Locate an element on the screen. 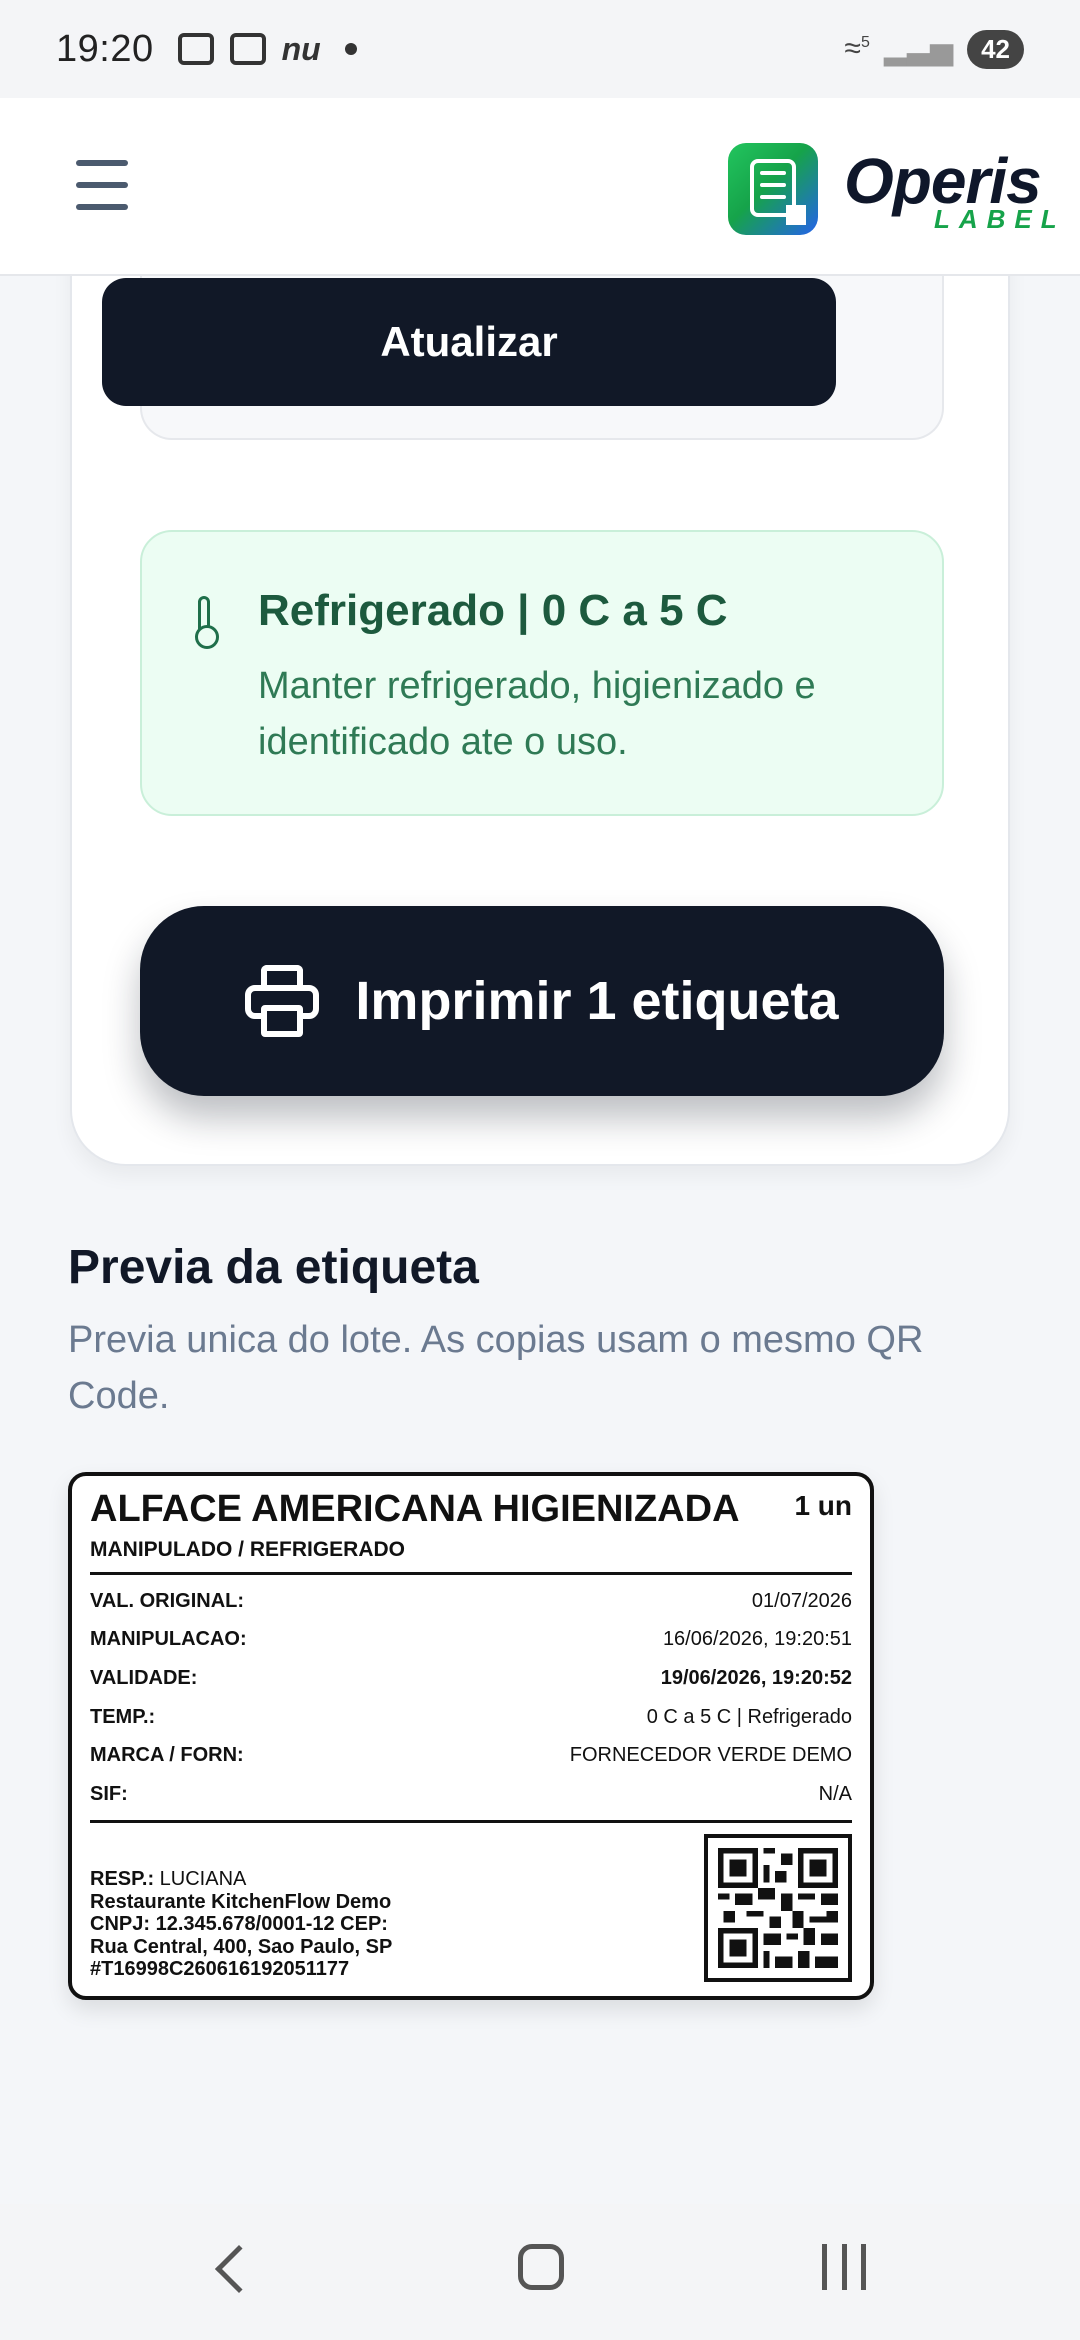  label-kind: MANIPULADO / REFRIGERADO is located at coordinates (247, 1549).